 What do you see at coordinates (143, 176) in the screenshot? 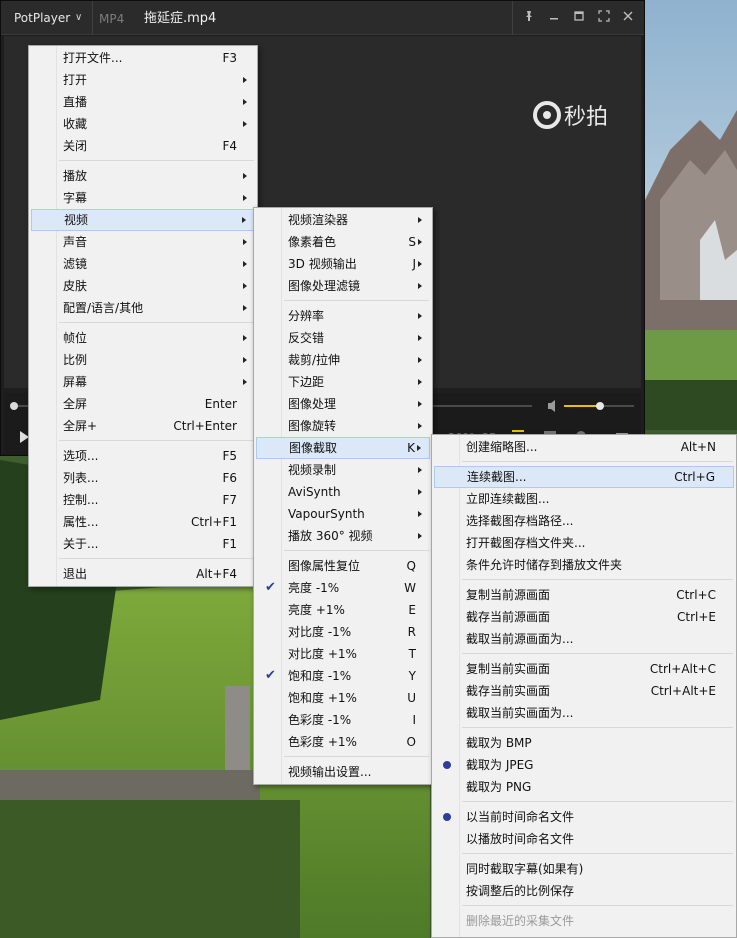
I see `main-menu-item: 播放` at bounding box center [143, 176].